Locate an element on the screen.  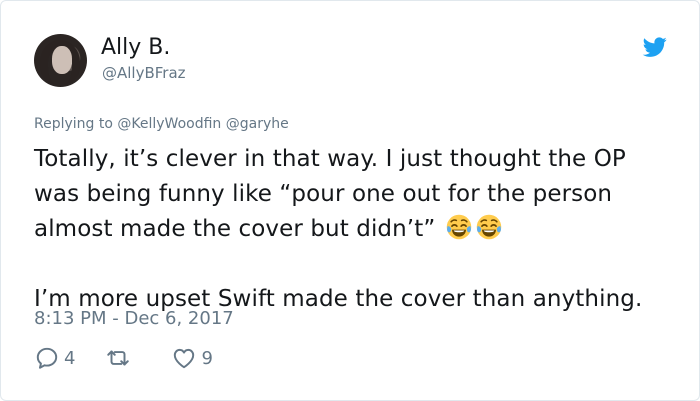
avatar is located at coordinates (60, 60).